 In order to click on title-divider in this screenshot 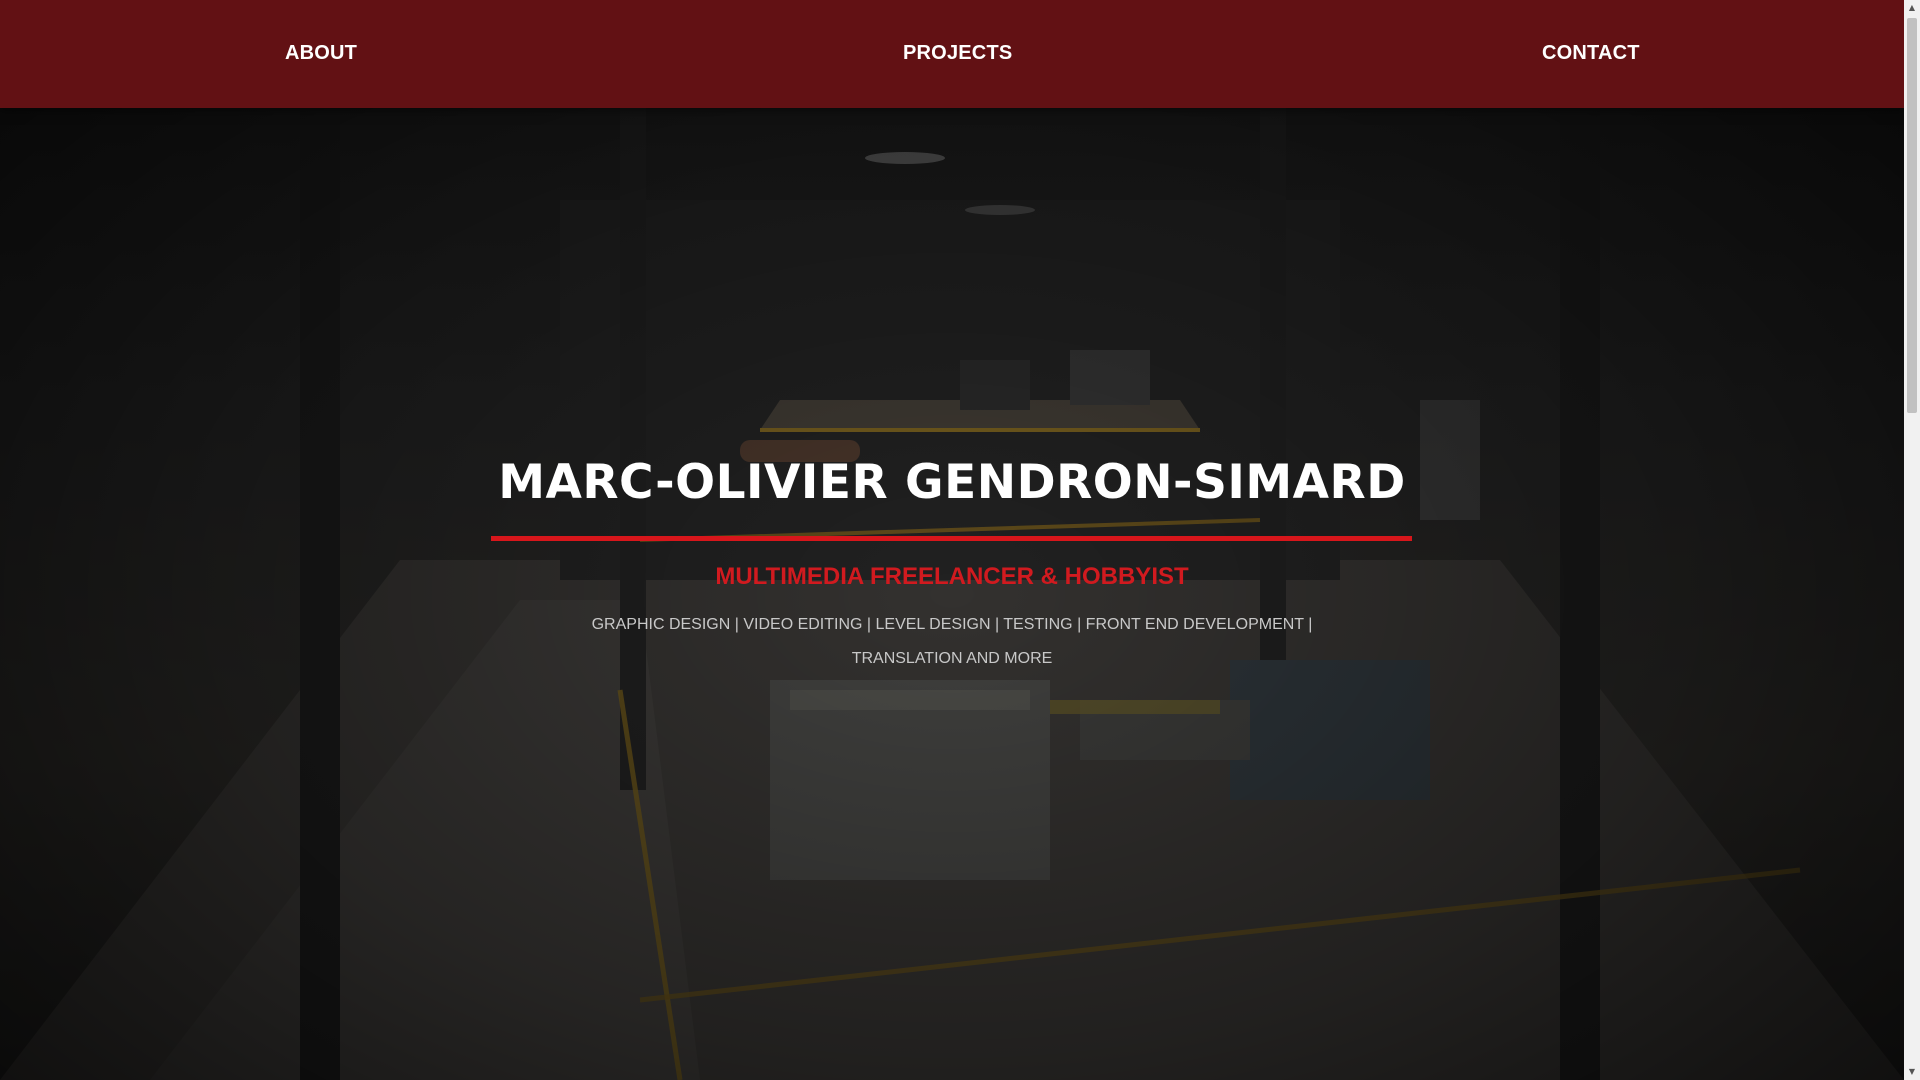, I will do `click(951, 538)`.